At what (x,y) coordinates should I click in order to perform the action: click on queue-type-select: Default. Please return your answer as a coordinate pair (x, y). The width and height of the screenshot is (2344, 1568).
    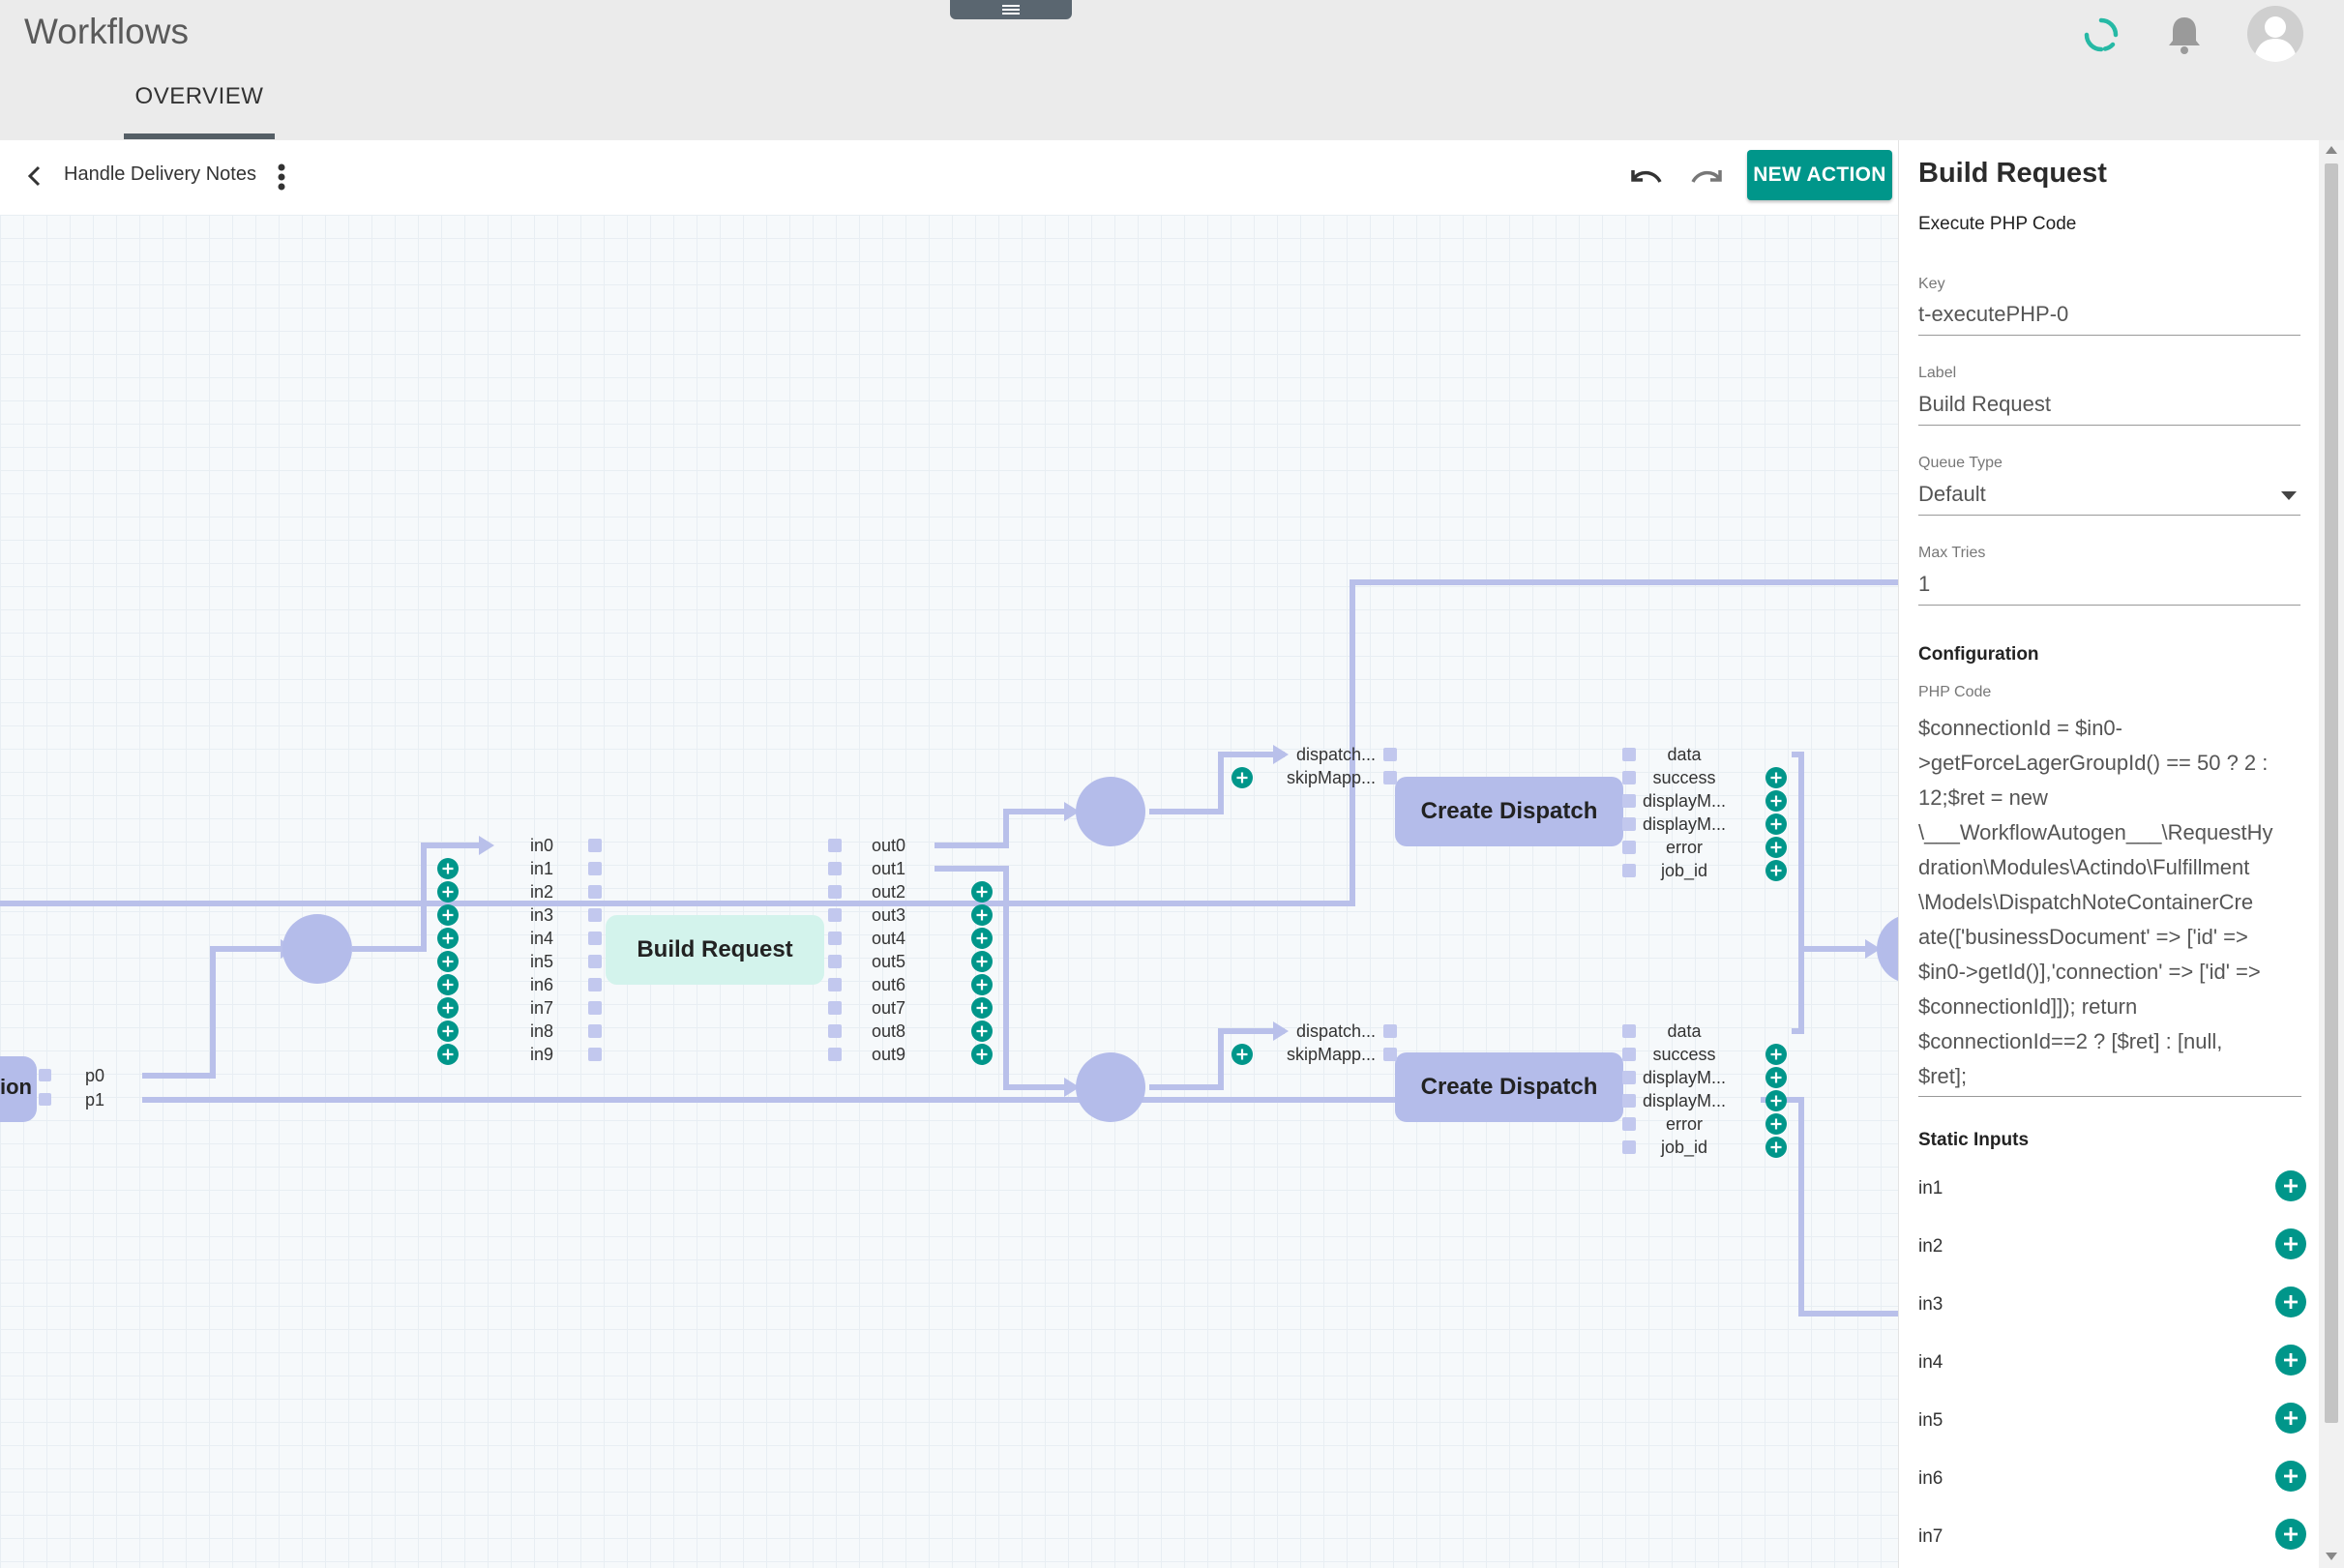
    Looking at the image, I should click on (2109, 499).